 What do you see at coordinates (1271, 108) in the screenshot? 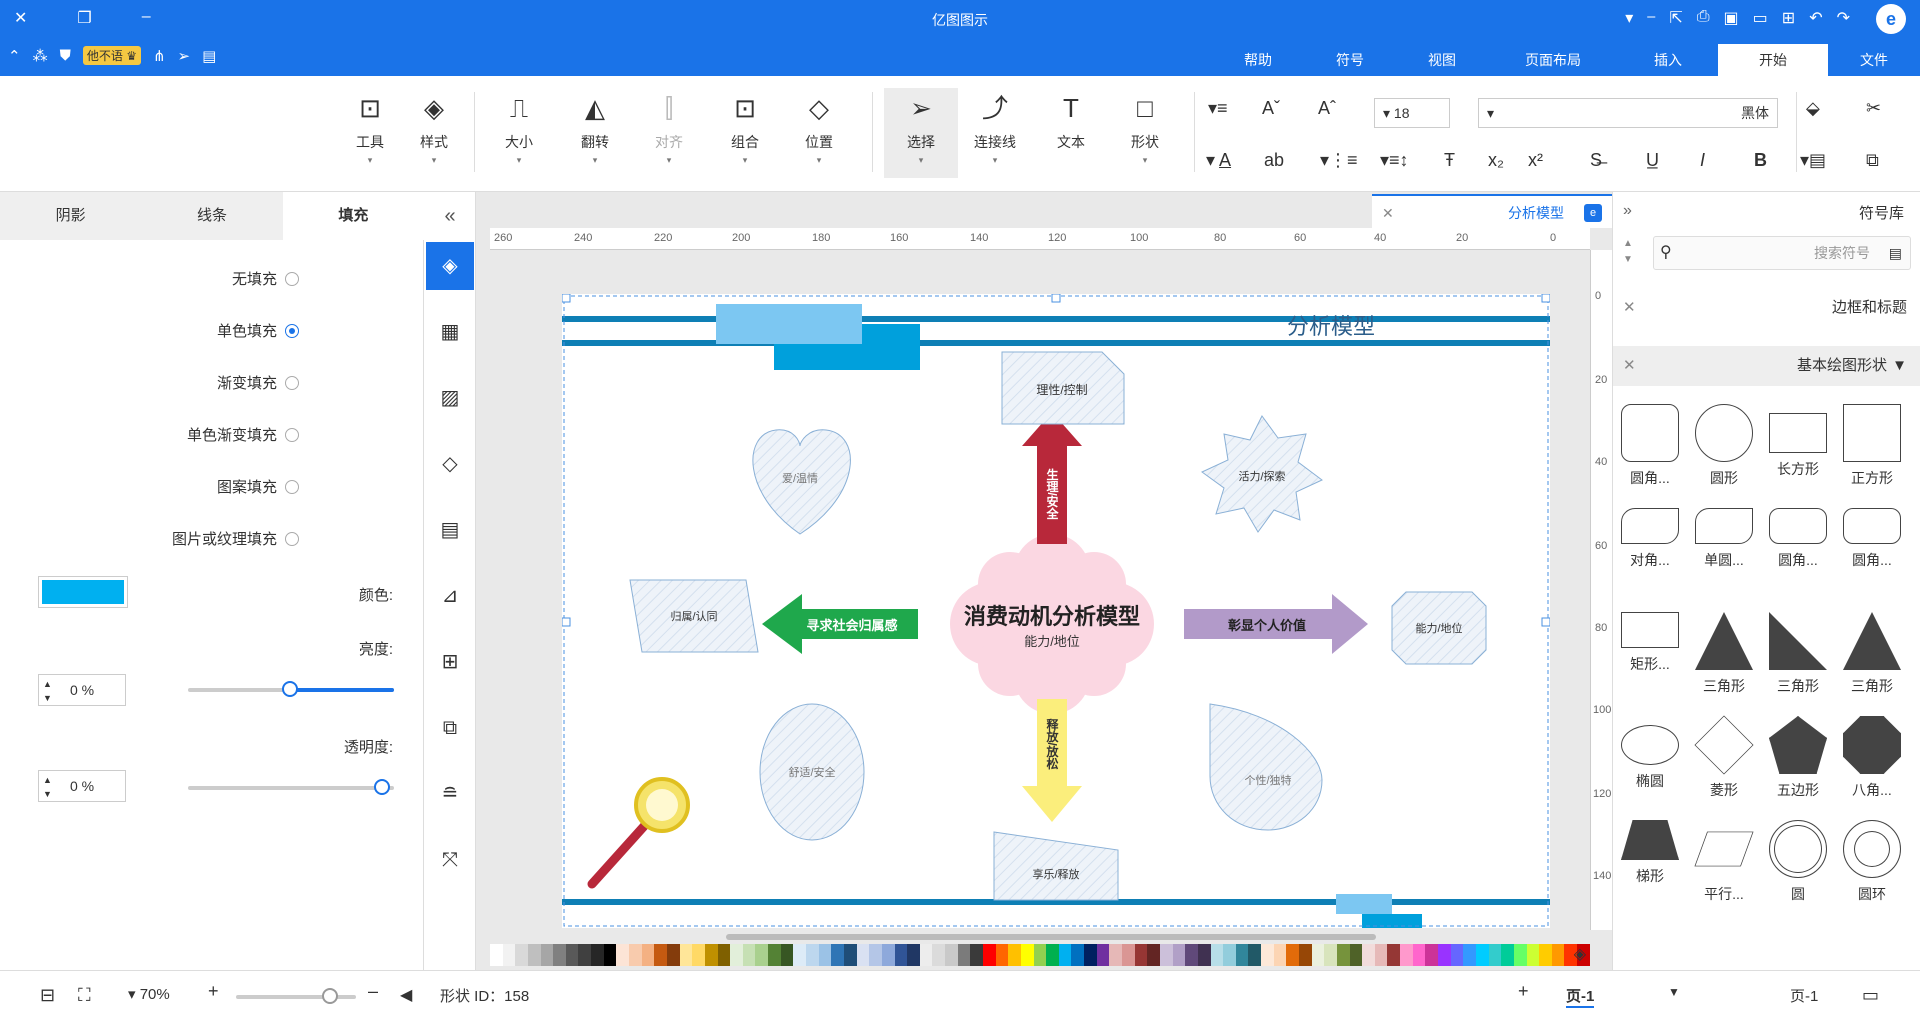
I see `font-shrink-icon: Aˇ` at bounding box center [1271, 108].